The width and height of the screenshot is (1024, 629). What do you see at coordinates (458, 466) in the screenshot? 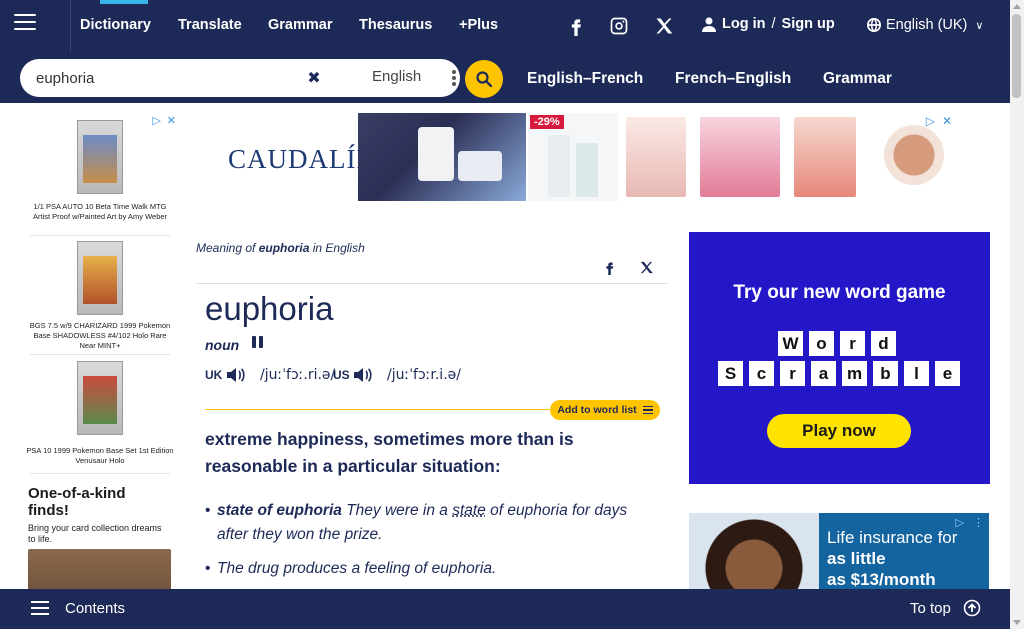
I see `definition-word-link: situation` at bounding box center [458, 466].